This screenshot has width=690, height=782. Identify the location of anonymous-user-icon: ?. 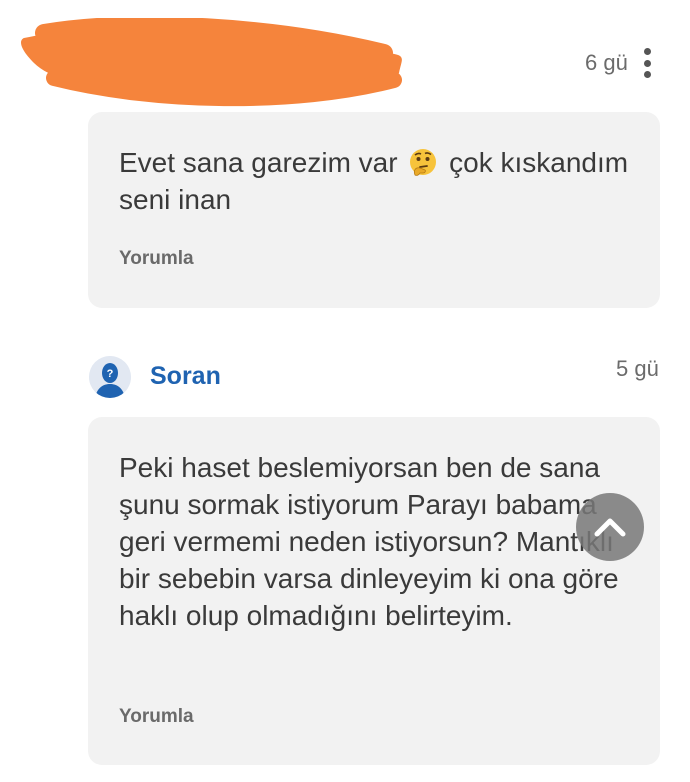
(110, 377).